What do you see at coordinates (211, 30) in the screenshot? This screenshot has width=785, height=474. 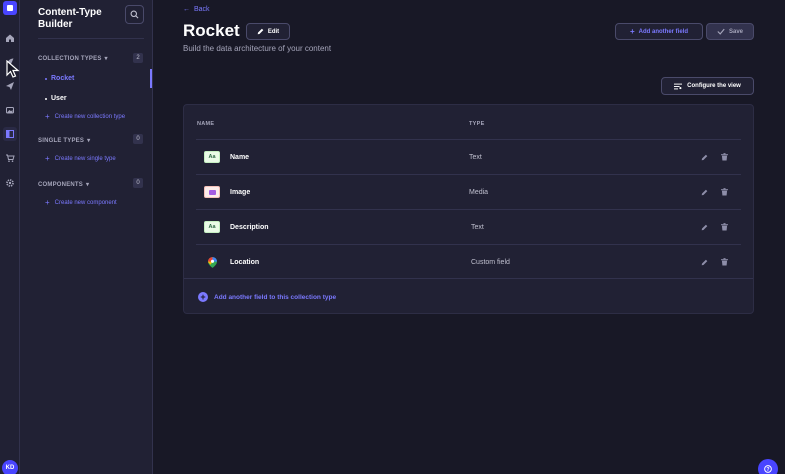 I see `page-title: Rocket` at bounding box center [211, 30].